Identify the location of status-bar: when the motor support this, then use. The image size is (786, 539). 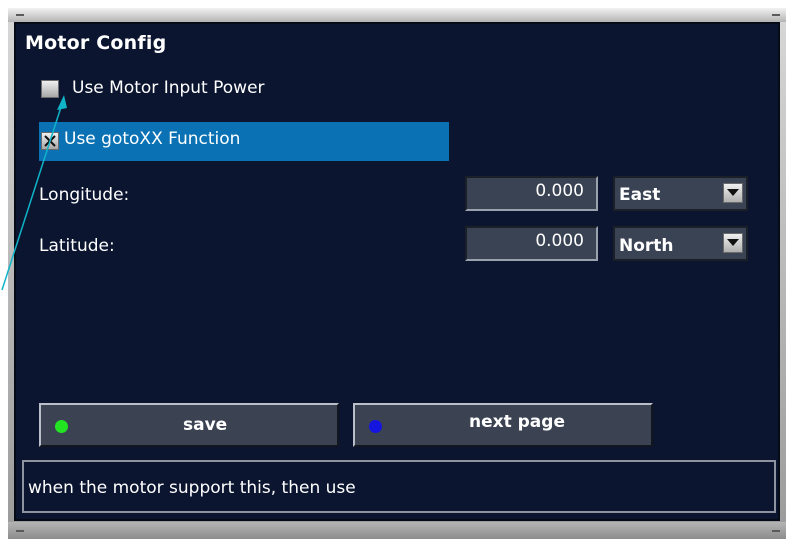
(399, 486).